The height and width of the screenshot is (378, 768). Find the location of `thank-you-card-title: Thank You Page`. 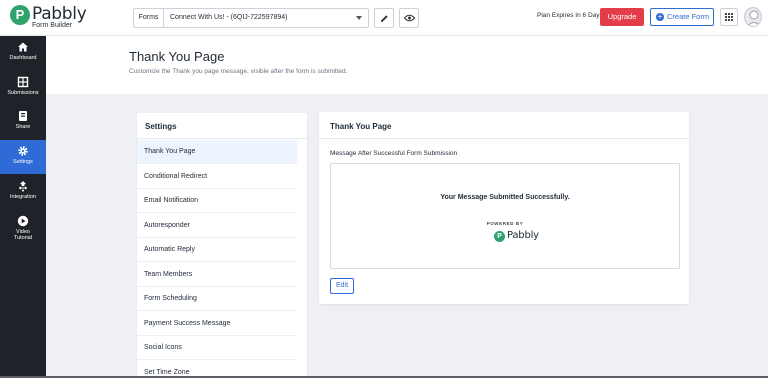

thank-you-card-title: Thank You Page is located at coordinates (361, 126).